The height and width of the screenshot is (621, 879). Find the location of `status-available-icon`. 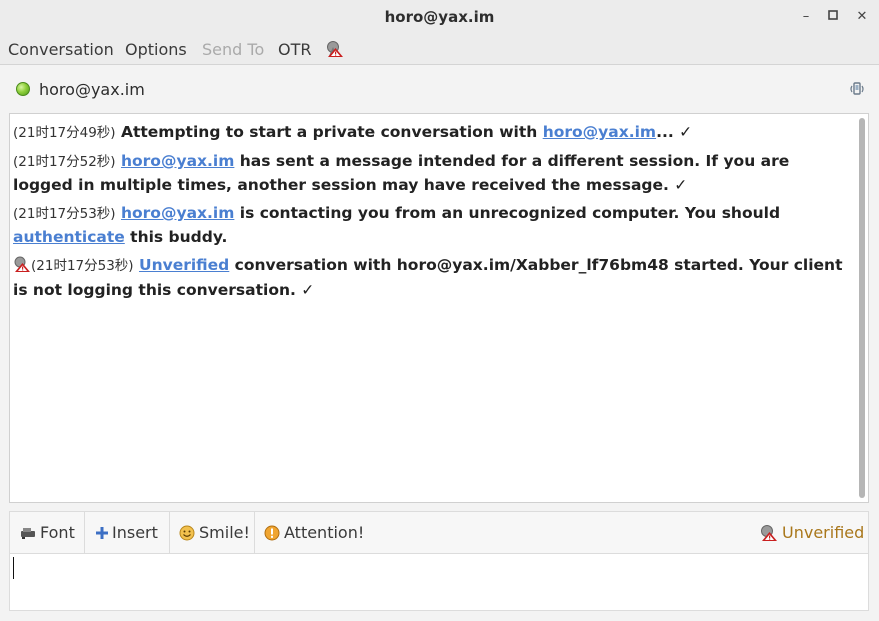

status-available-icon is located at coordinates (23, 89).